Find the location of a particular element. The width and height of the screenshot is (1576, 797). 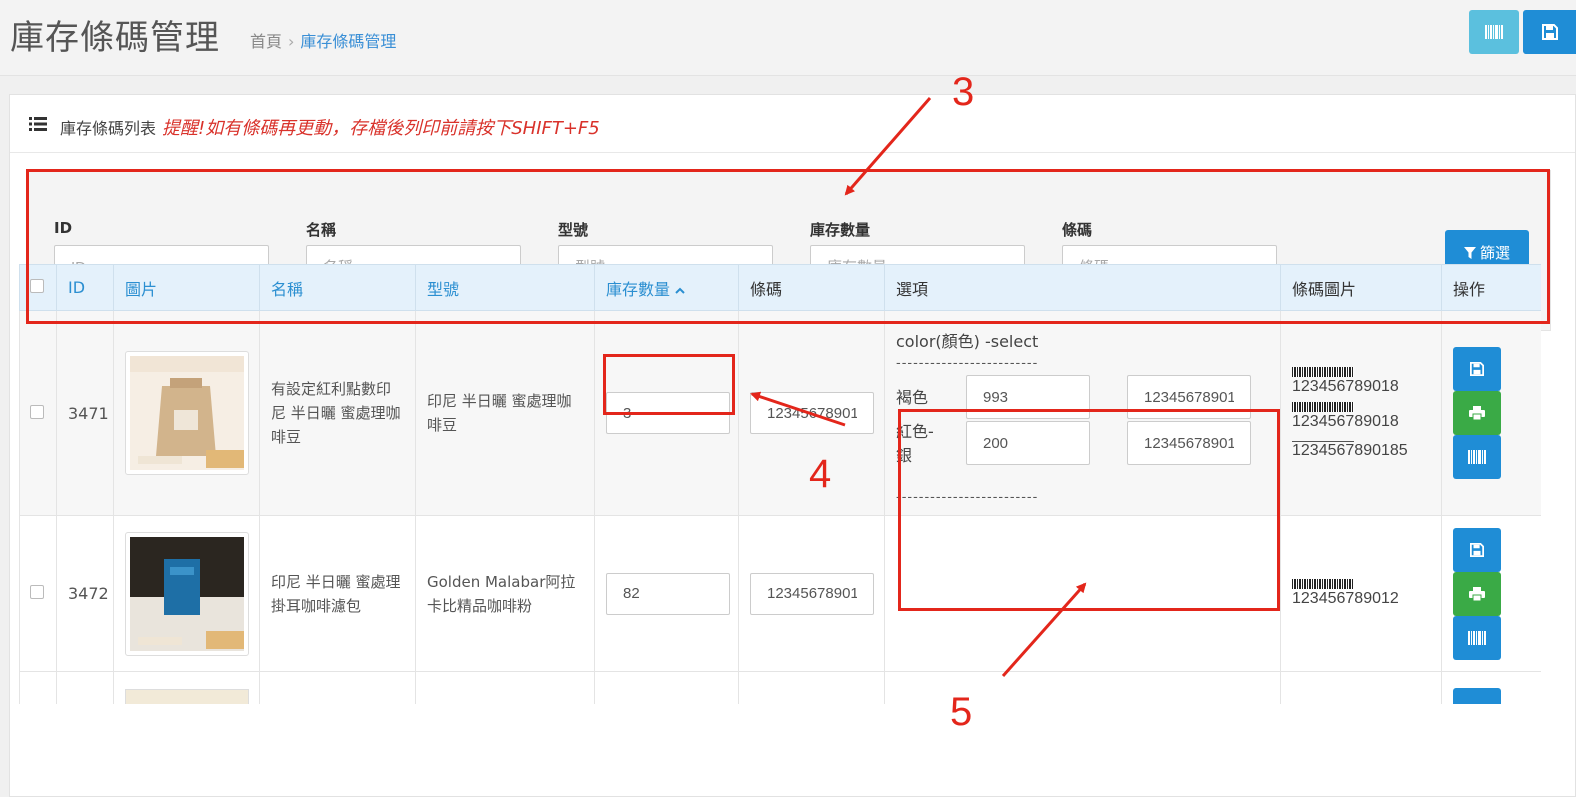

row-name-cell: 有設定紅利點數印尼 半日曬 蜜處理咖啡豆 is located at coordinates (337, 413).